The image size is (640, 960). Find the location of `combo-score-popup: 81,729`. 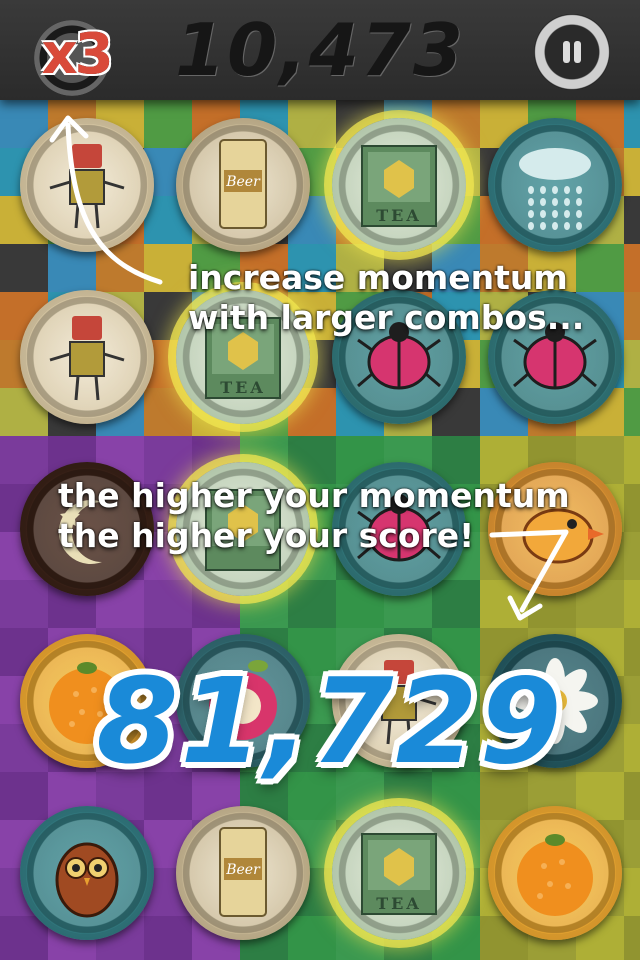

combo-score-popup: 81,729 is located at coordinates (330, 721).